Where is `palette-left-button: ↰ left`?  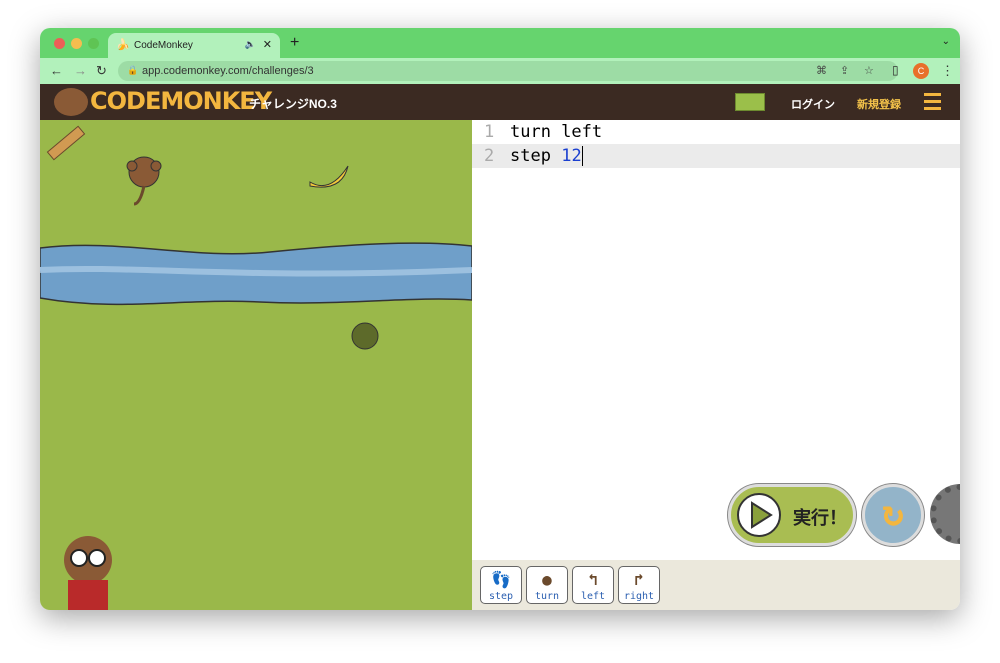 palette-left-button: ↰ left is located at coordinates (593, 585).